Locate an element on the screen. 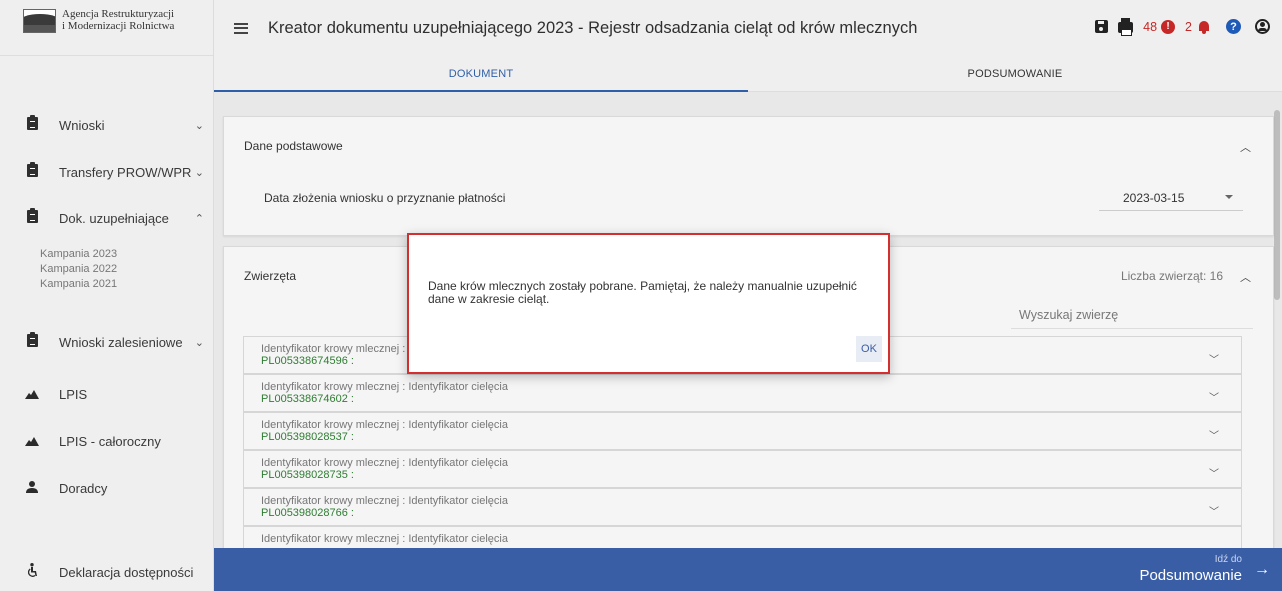 Image resolution: width=1282 pixels, height=591 pixels. tab-bar: DOKUMENT PODSUMOWANIE is located at coordinates (748, 74).